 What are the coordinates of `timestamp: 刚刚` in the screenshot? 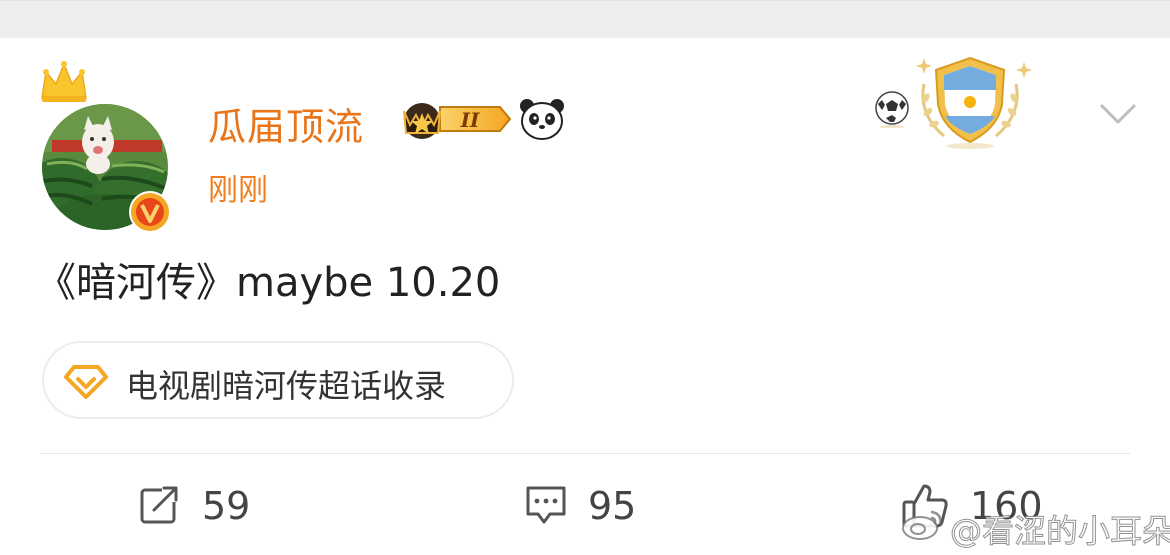 It's located at (238, 190).